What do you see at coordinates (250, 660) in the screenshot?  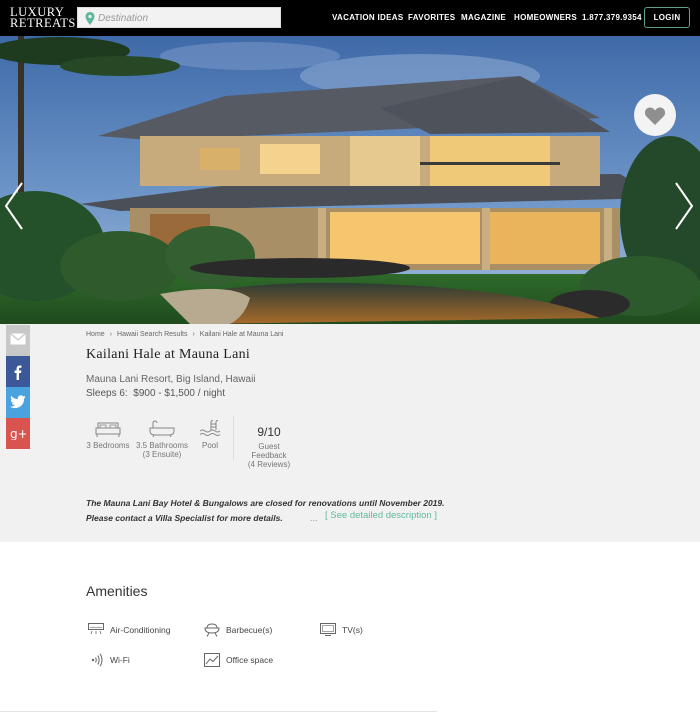 I see `amenity-label: Office space` at bounding box center [250, 660].